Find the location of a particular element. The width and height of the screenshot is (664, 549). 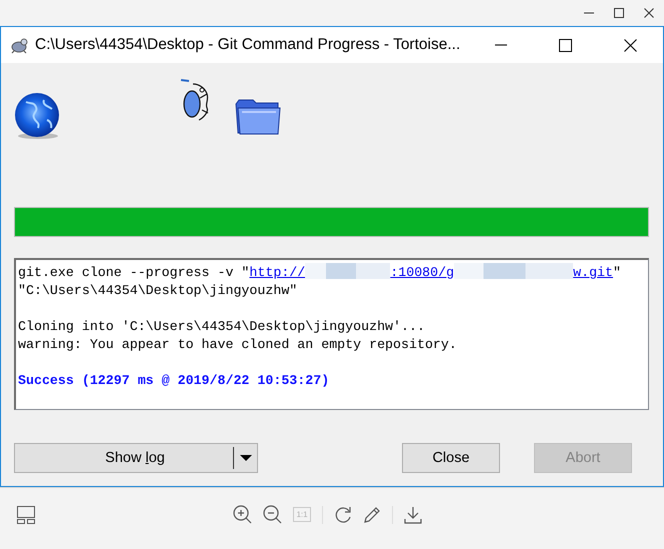

log-line: git.exe clone --progress -v "http:// :10080/g w.git" is located at coordinates (319, 272).